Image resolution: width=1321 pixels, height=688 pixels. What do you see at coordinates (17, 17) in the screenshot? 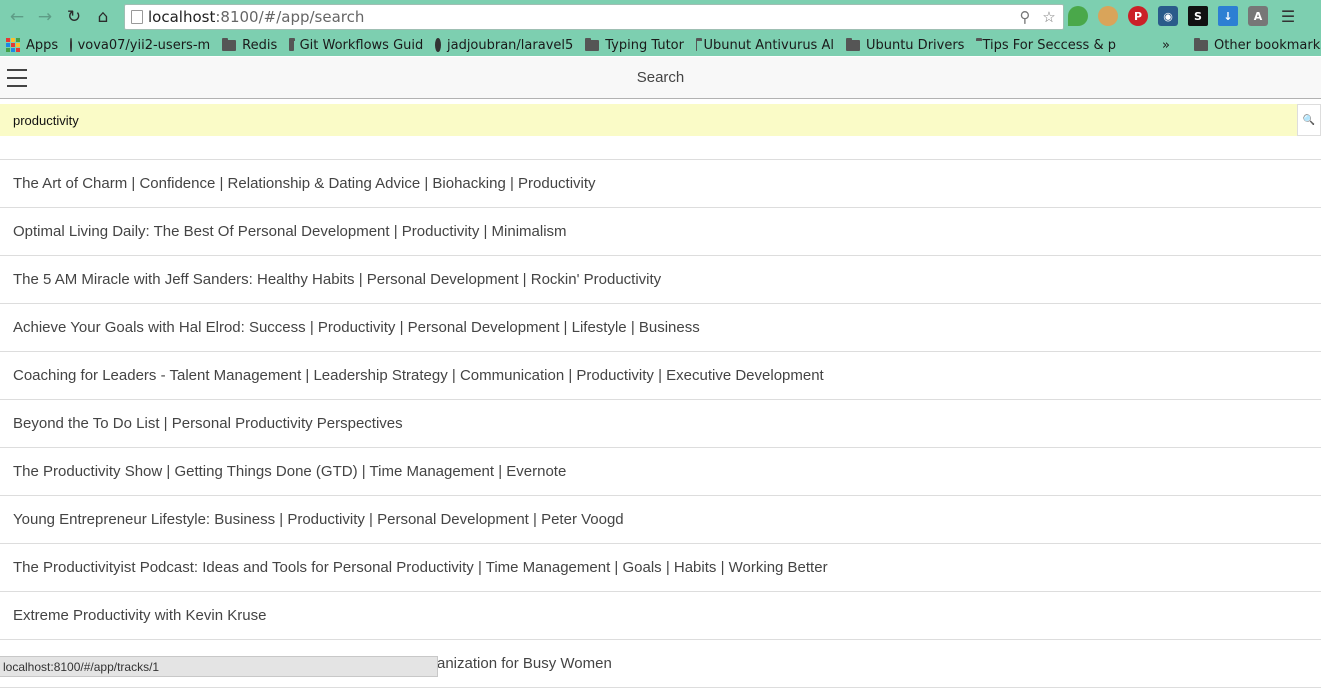
I see `back-button: ←` at bounding box center [17, 17].